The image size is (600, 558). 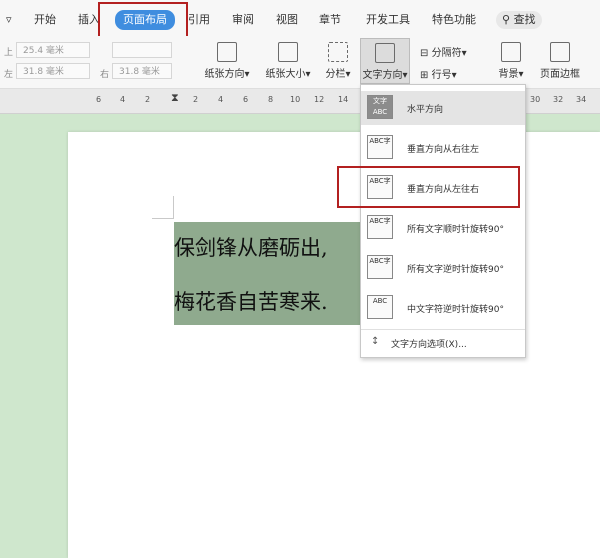 I want to click on menu-item-label: 中文字符逆时针旋转90°, so click(x=455, y=310).